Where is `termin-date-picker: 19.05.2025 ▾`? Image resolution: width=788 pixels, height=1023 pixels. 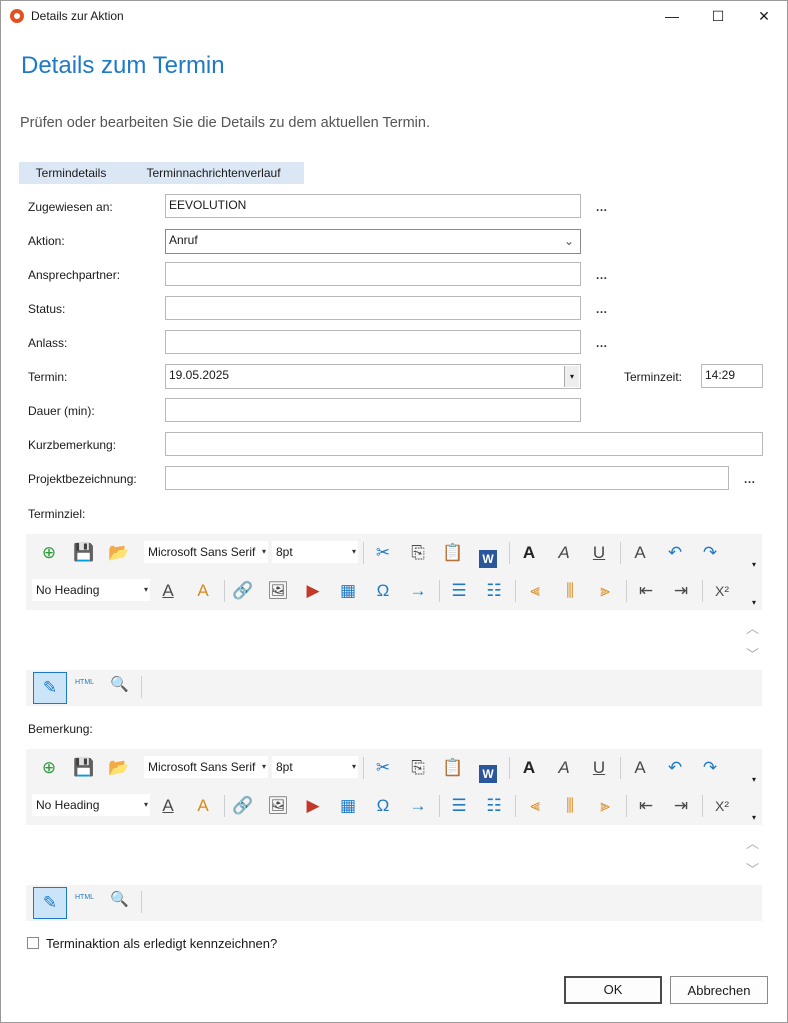
termin-date-picker: 19.05.2025 ▾ is located at coordinates (373, 376).